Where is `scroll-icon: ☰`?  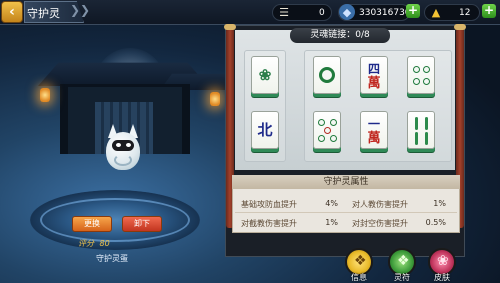
scroll-icon: ☰ is located at coordinates (284, 12).